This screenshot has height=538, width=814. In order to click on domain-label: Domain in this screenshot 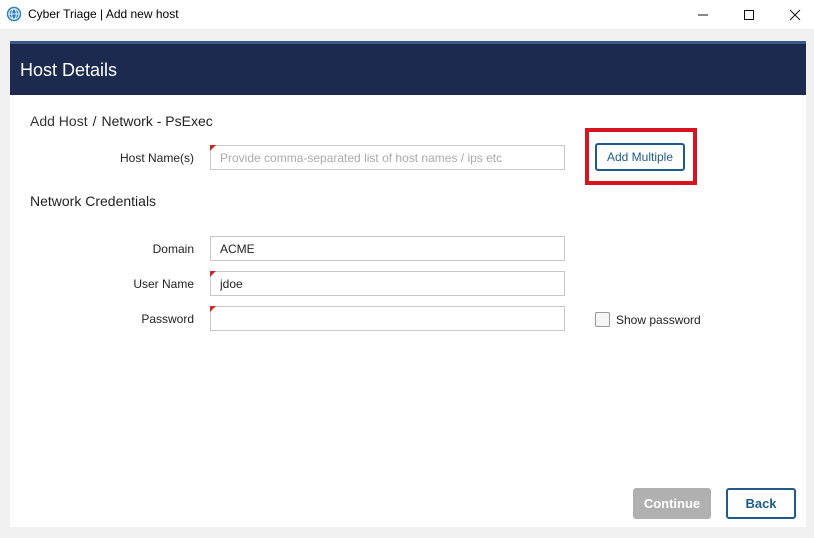, I will do `click(173, 249)`.